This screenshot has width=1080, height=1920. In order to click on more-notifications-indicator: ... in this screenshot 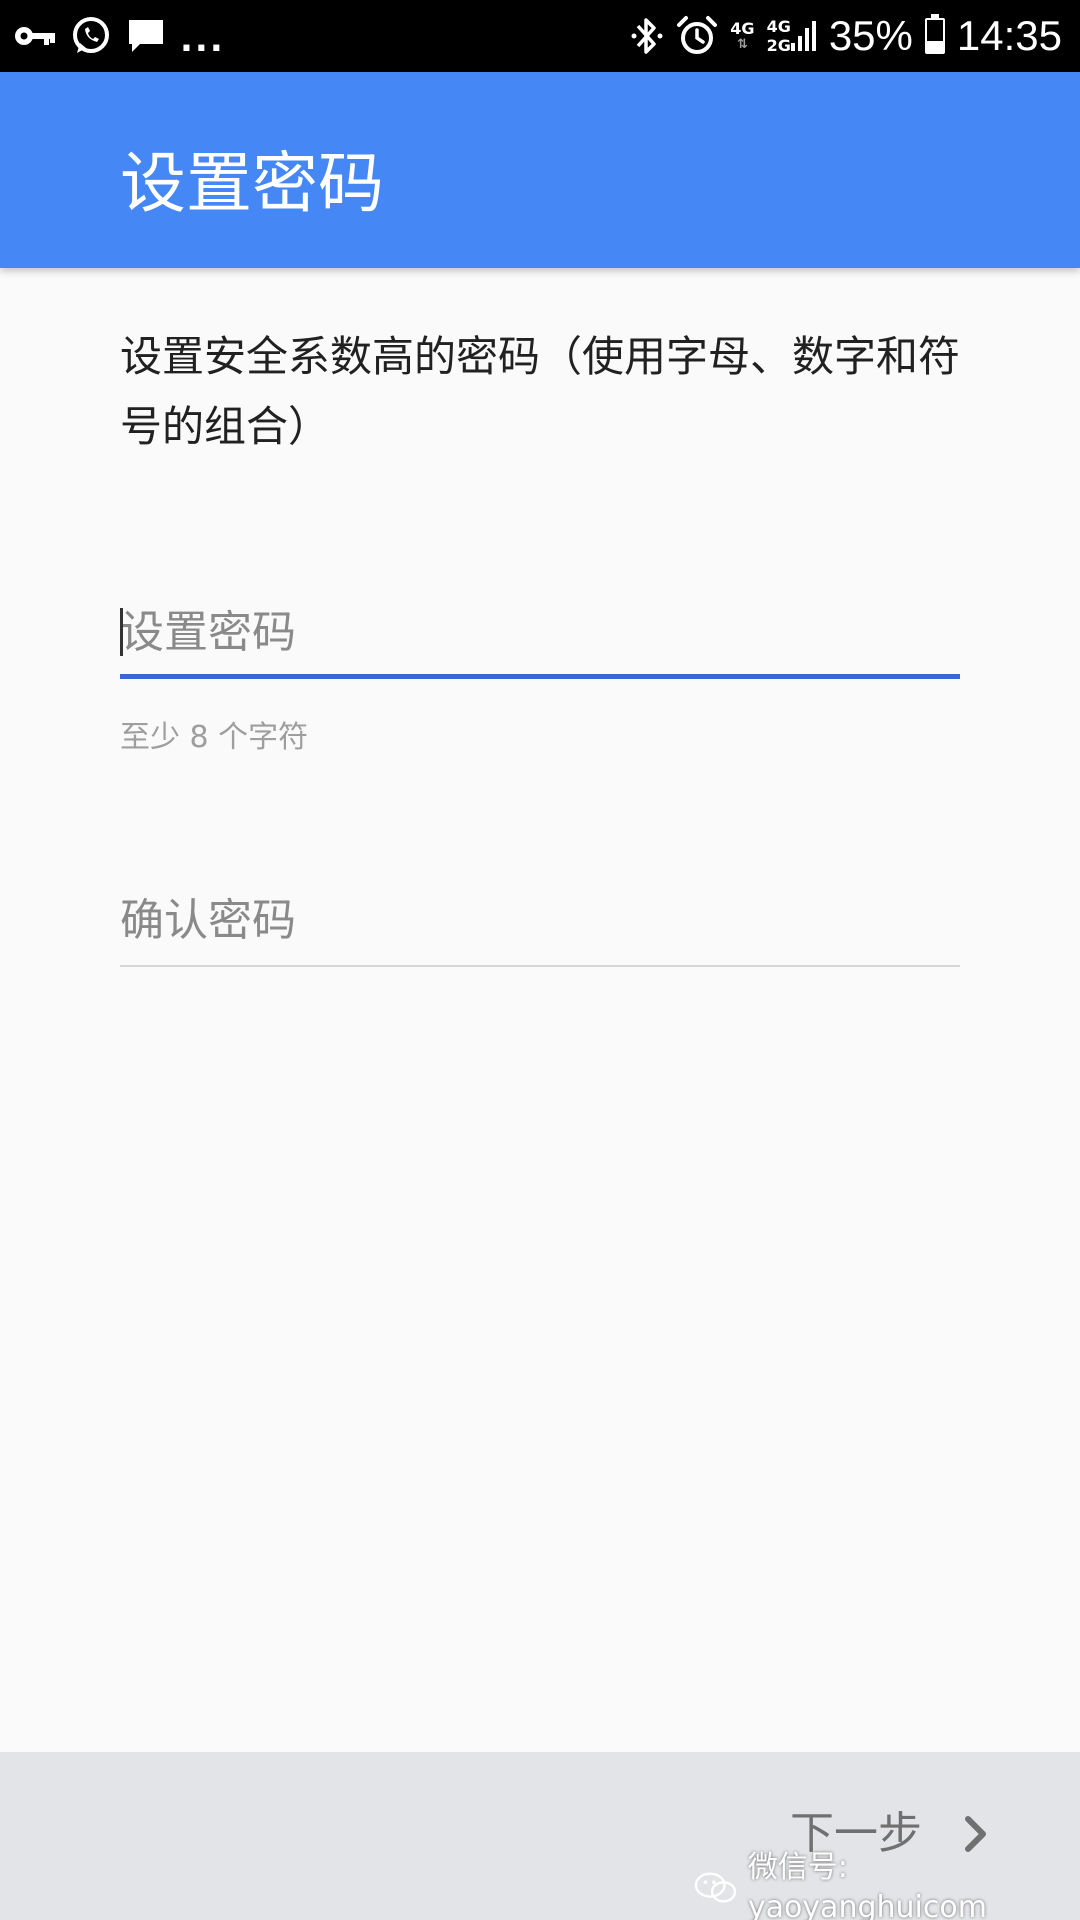, I will do `click(202, 40)`.